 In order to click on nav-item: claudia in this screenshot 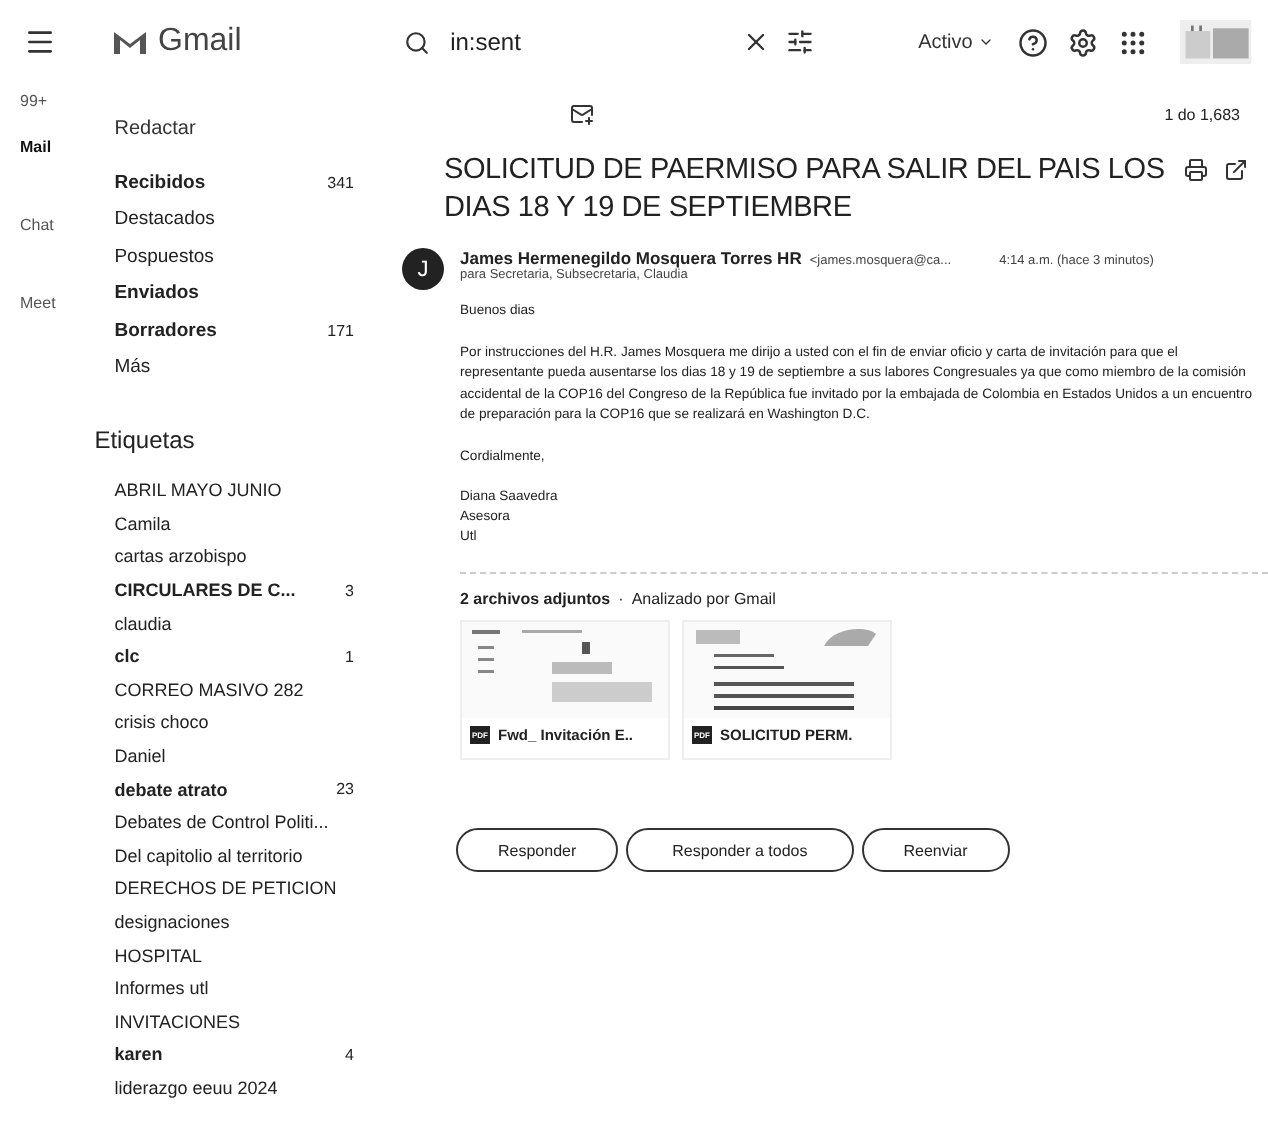, I will do `click(236, 623)`.